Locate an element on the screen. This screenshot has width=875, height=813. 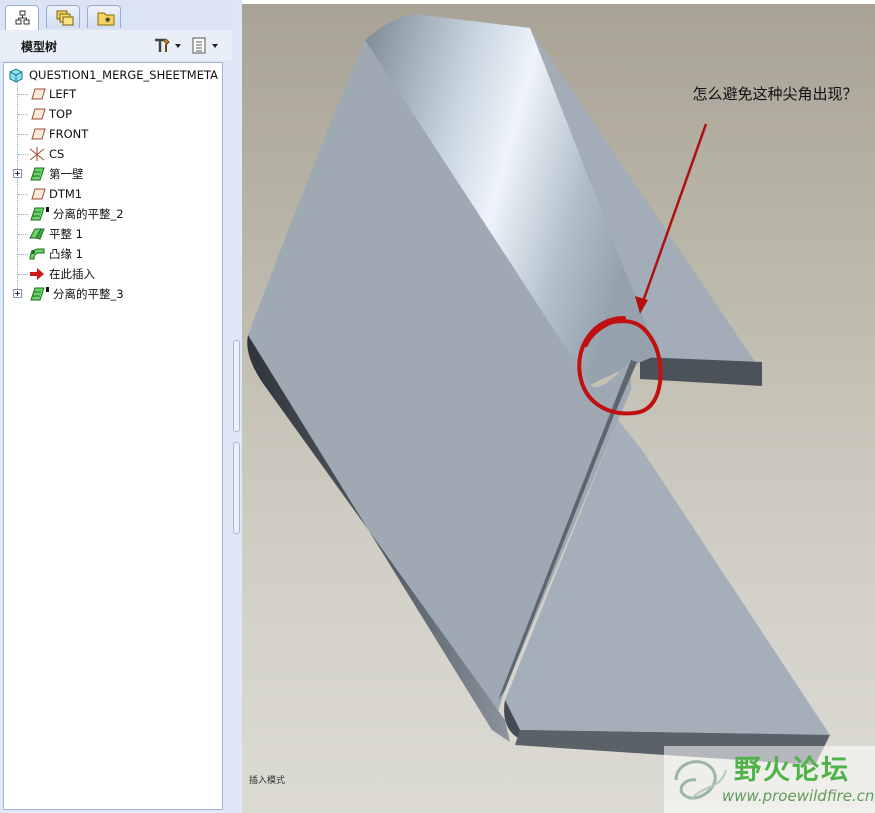
tree-item-label: DTM1 is located at coordinates (66, 194).